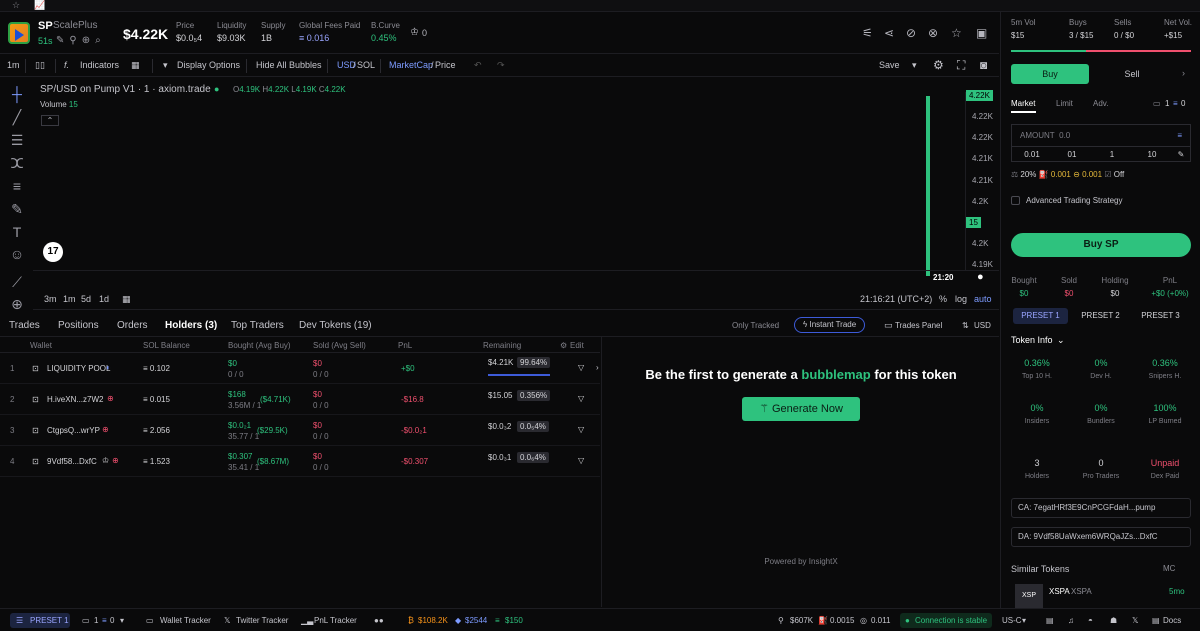 This screenshot has height=631, width=1200. Describe the element at coordinates (889, 33) in the screenshot. I see `share-icon: ⋖` at that location.